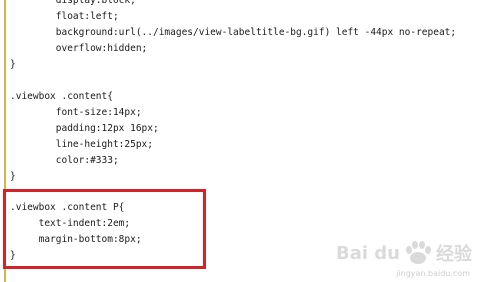 This screenshot has height=282, width=480. Describe the element at coordinates (367, 253) in the screenshot. I see `watermark-brand: Bai du` at that location.